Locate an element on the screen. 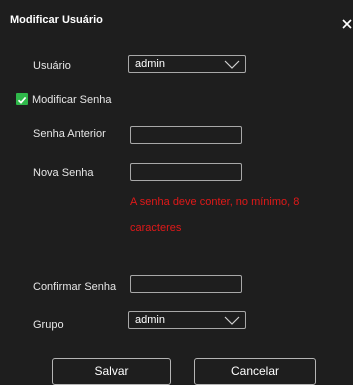  checkmark-icon is located at coordinates (22, 100).